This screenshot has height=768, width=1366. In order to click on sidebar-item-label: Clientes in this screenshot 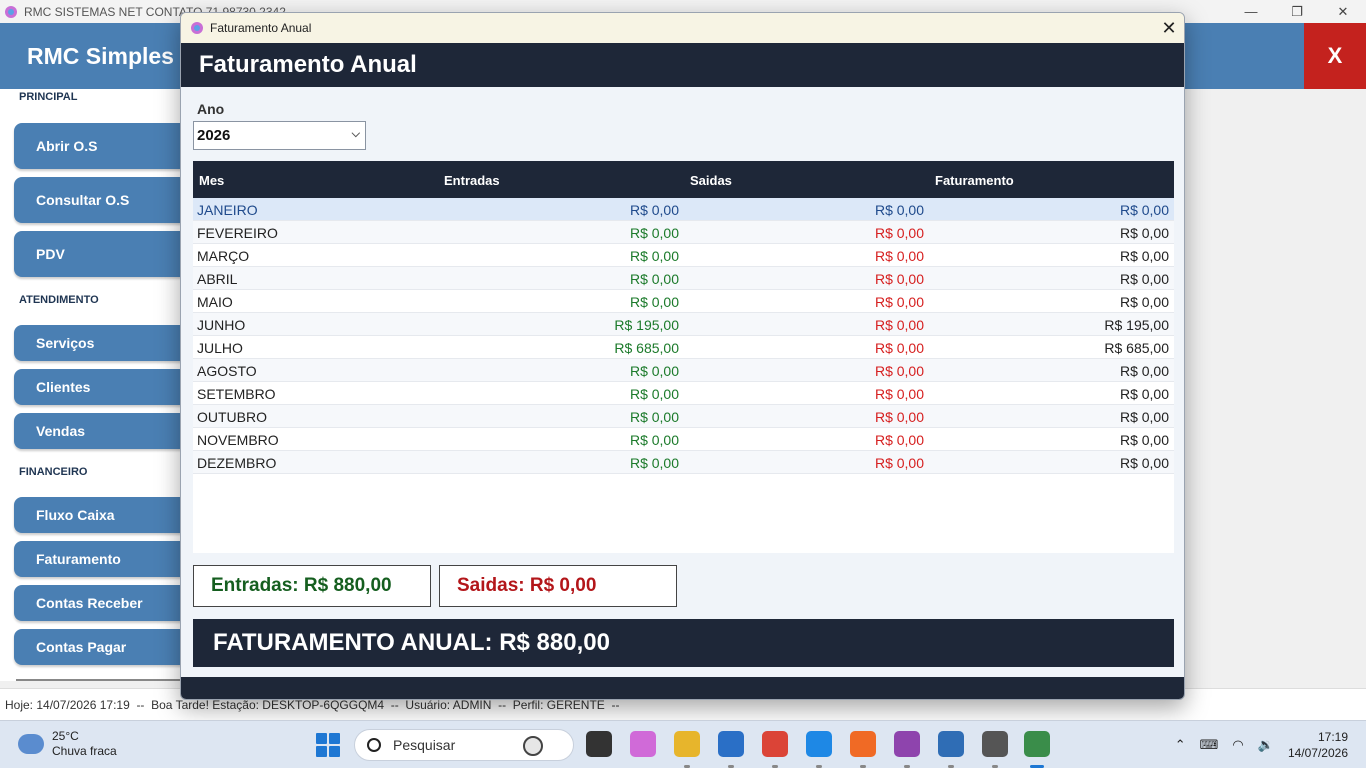, I will do `click(63, 387)`.